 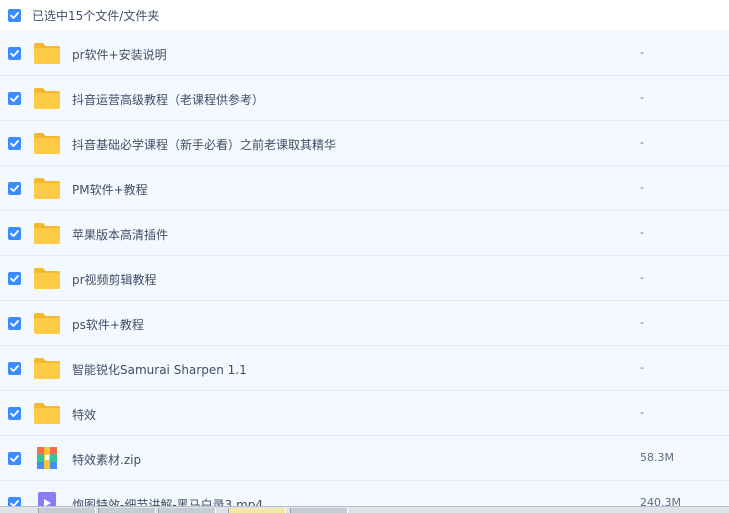 What do you see at coordinates (364, 188) in the screenshot?
I see `file-row: PM软件+教程 -` at bounding box center [364, 188].